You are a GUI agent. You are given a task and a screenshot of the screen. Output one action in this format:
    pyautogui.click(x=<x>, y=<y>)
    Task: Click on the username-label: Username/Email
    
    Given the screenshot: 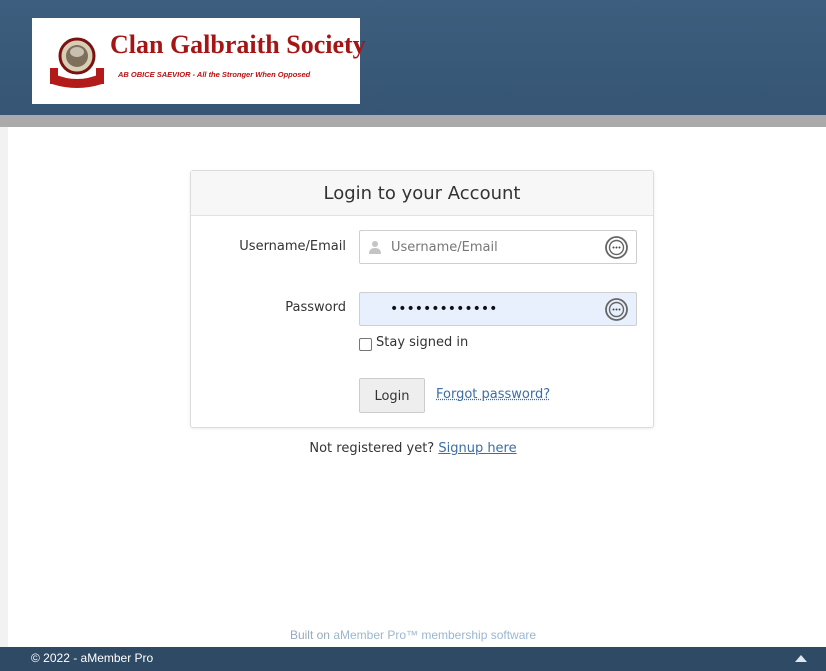 What is the action you would take?
    pyautogui.click(x=292, y=246)
    